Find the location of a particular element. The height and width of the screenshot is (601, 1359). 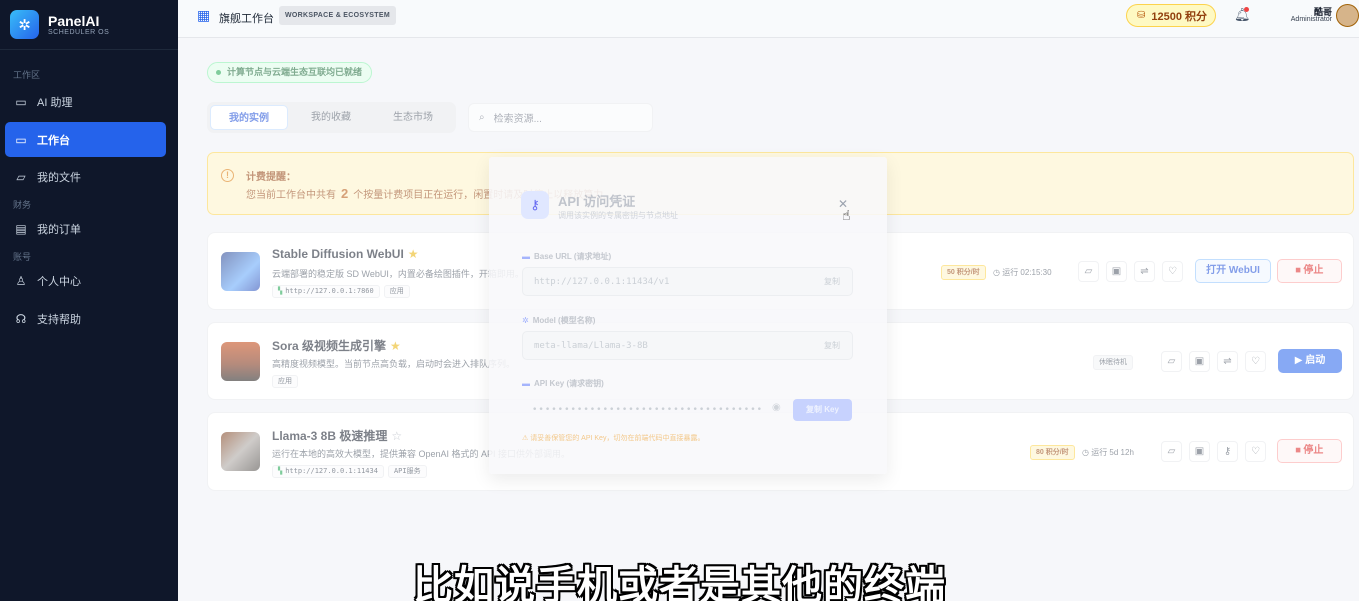

api-key-label-text: API Key (请求密钥) is located at coordinates (569, 383).